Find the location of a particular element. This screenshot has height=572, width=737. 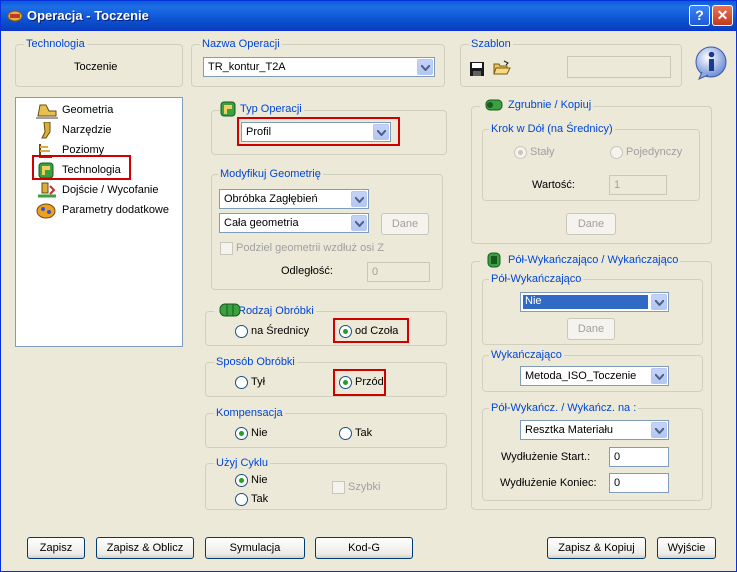

tree-item-parametry: Parametry dodatkowe is located at coordinates (110, 210).